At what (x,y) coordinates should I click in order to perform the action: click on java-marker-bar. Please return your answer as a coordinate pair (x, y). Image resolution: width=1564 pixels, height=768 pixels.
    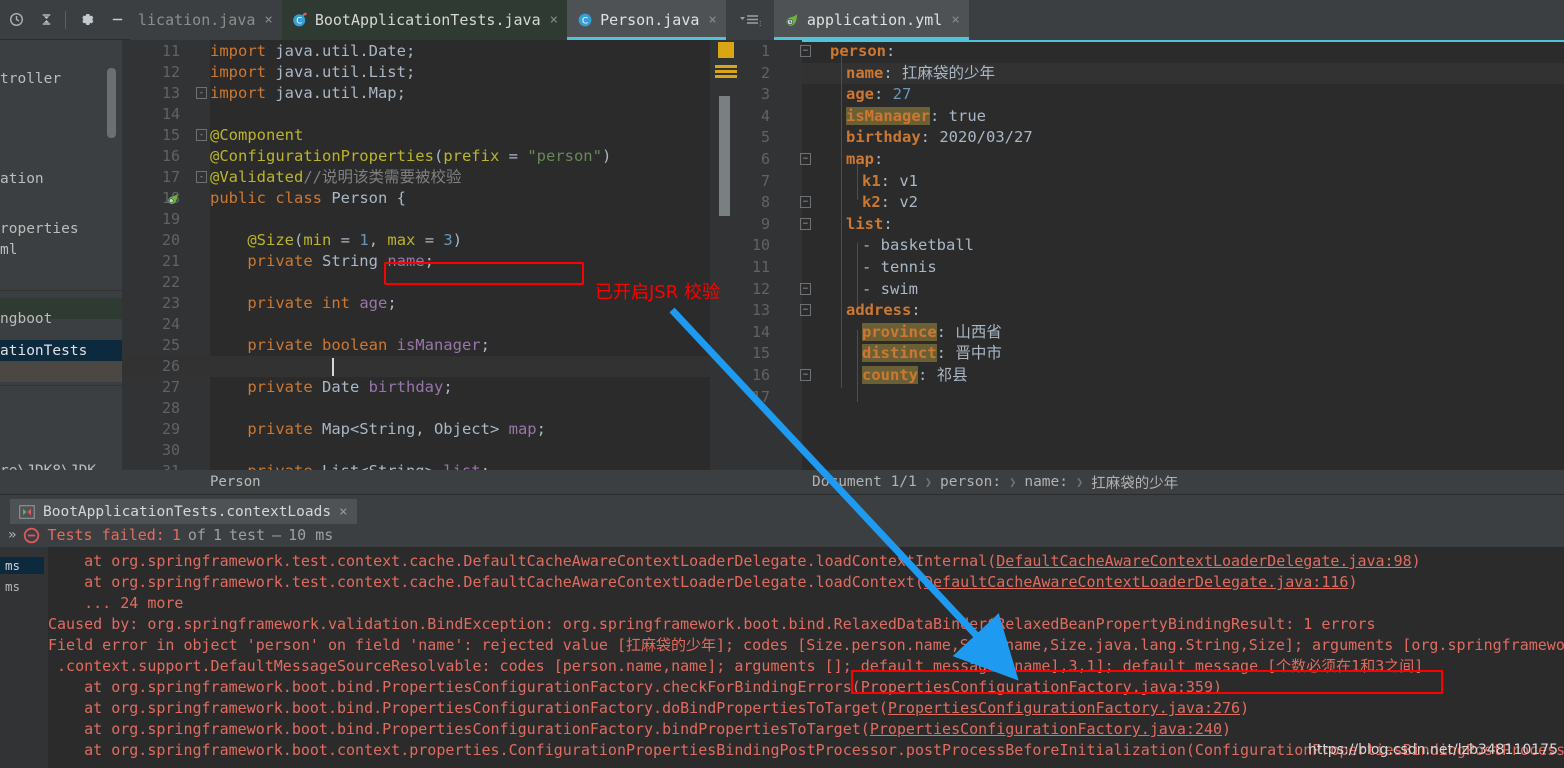
    Looking at the image, I should click on (725, 255).